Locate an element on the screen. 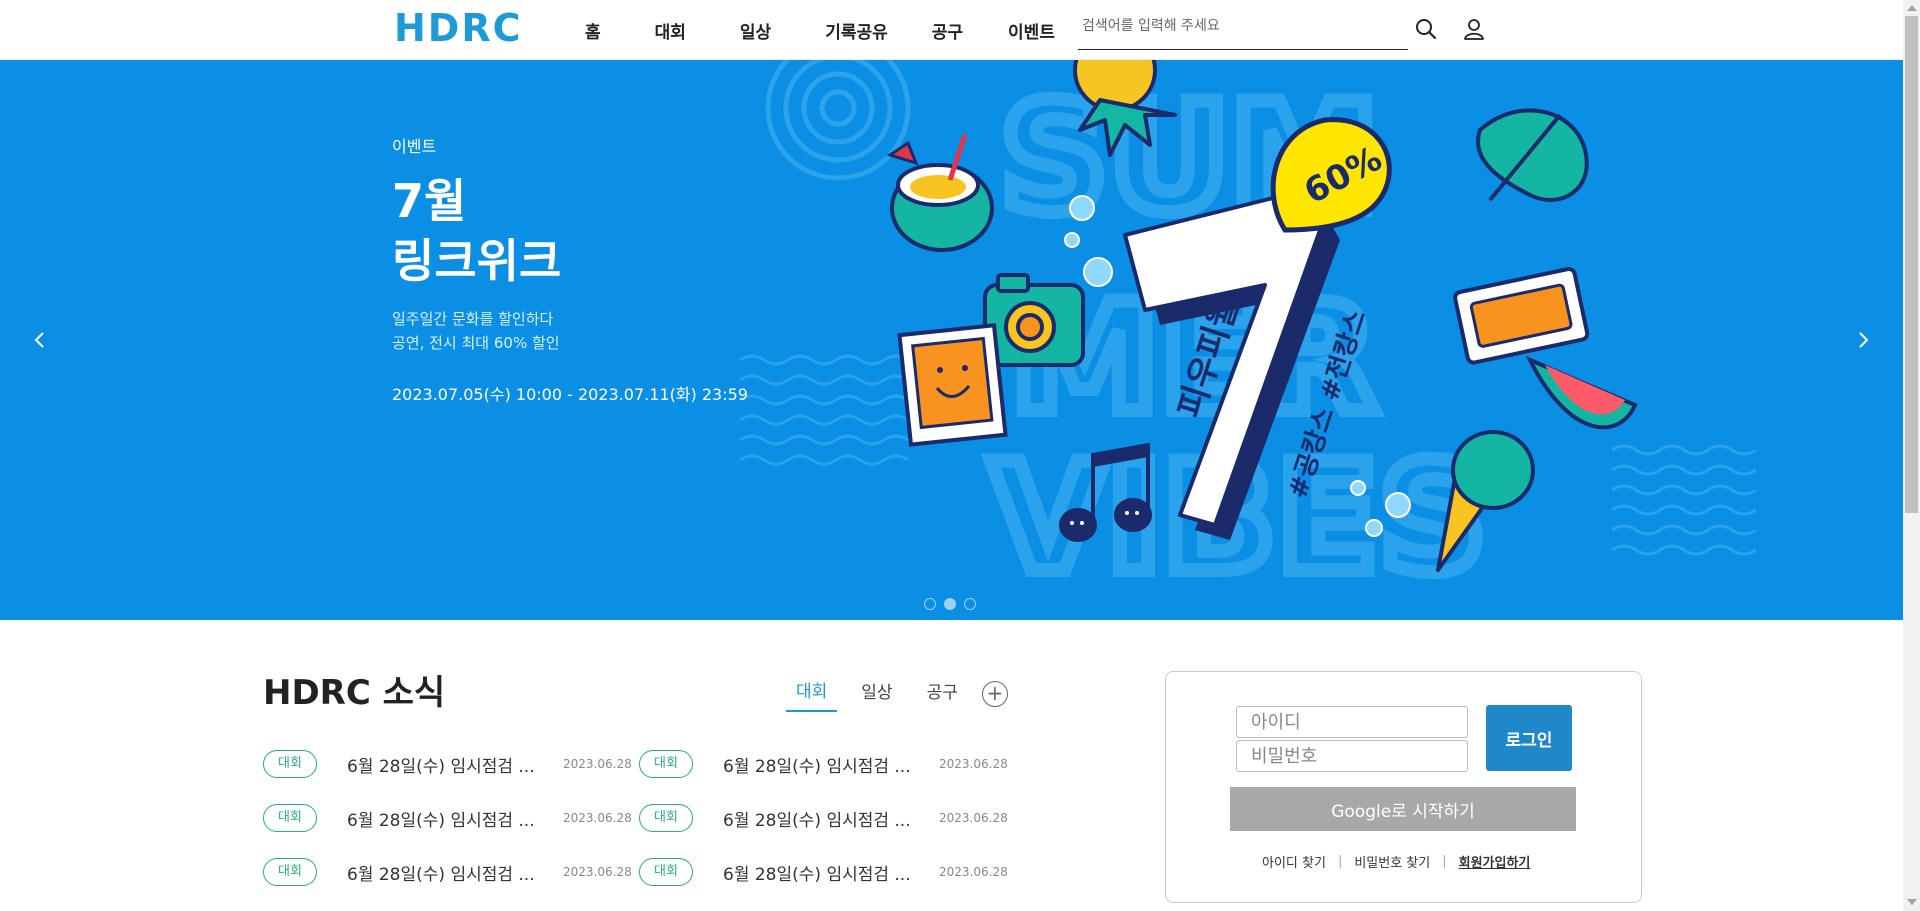 The width and height of the screenshot is (1920, 911). nav-item-event: 이벤트 is located at coordinates (1031, 30).